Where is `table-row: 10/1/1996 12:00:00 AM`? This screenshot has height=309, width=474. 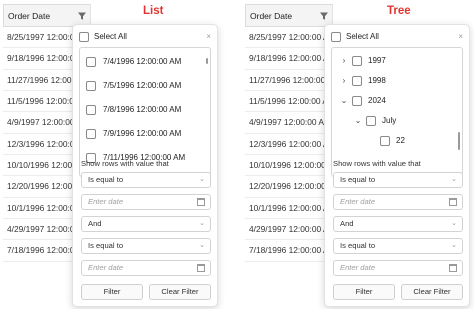
table-row: 10/1/1996 12:00:00 AM is located at coordinates (288, 209).